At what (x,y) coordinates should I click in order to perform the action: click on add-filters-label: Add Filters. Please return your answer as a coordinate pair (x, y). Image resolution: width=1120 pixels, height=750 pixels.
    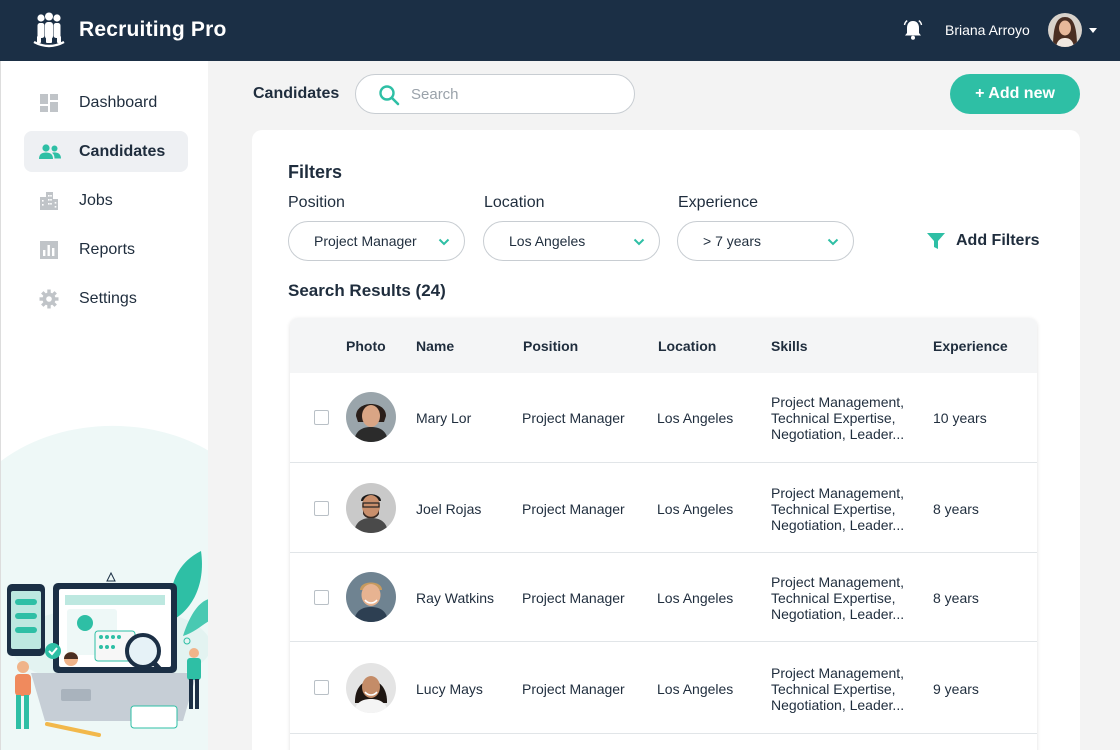
    Looking at the image, I should click on (998, 240).